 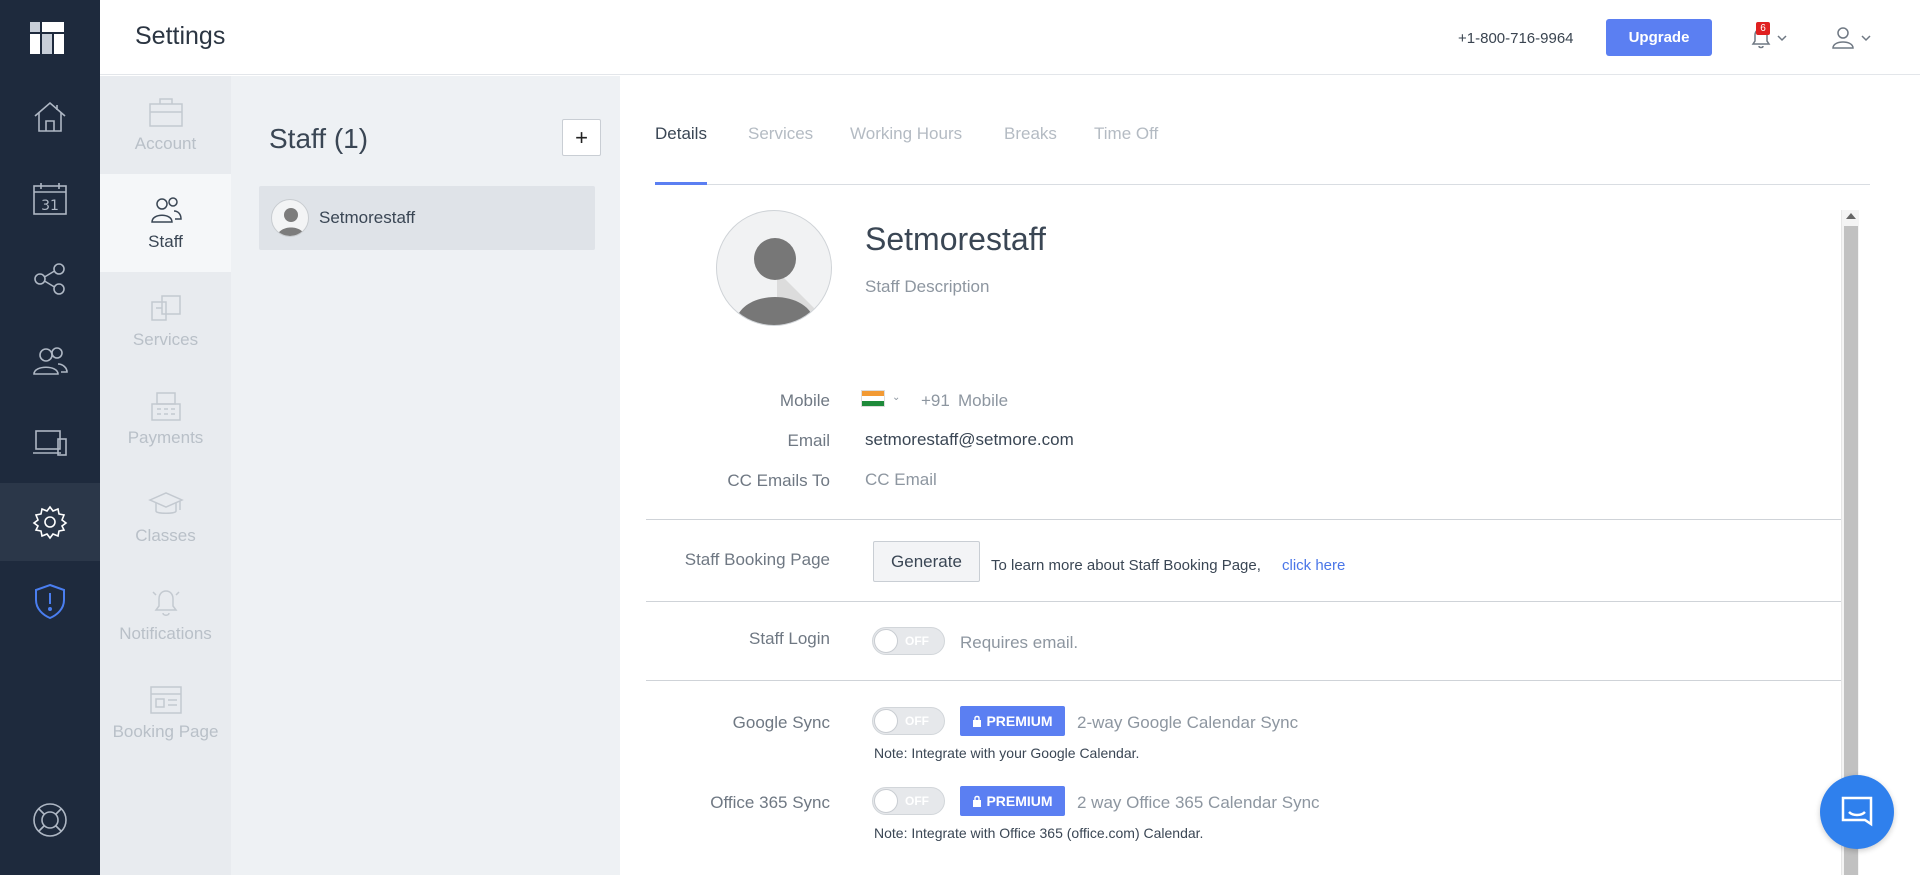 I want to click on subnav-item-booking-page: Booking Page, so click(x=165, y=713).